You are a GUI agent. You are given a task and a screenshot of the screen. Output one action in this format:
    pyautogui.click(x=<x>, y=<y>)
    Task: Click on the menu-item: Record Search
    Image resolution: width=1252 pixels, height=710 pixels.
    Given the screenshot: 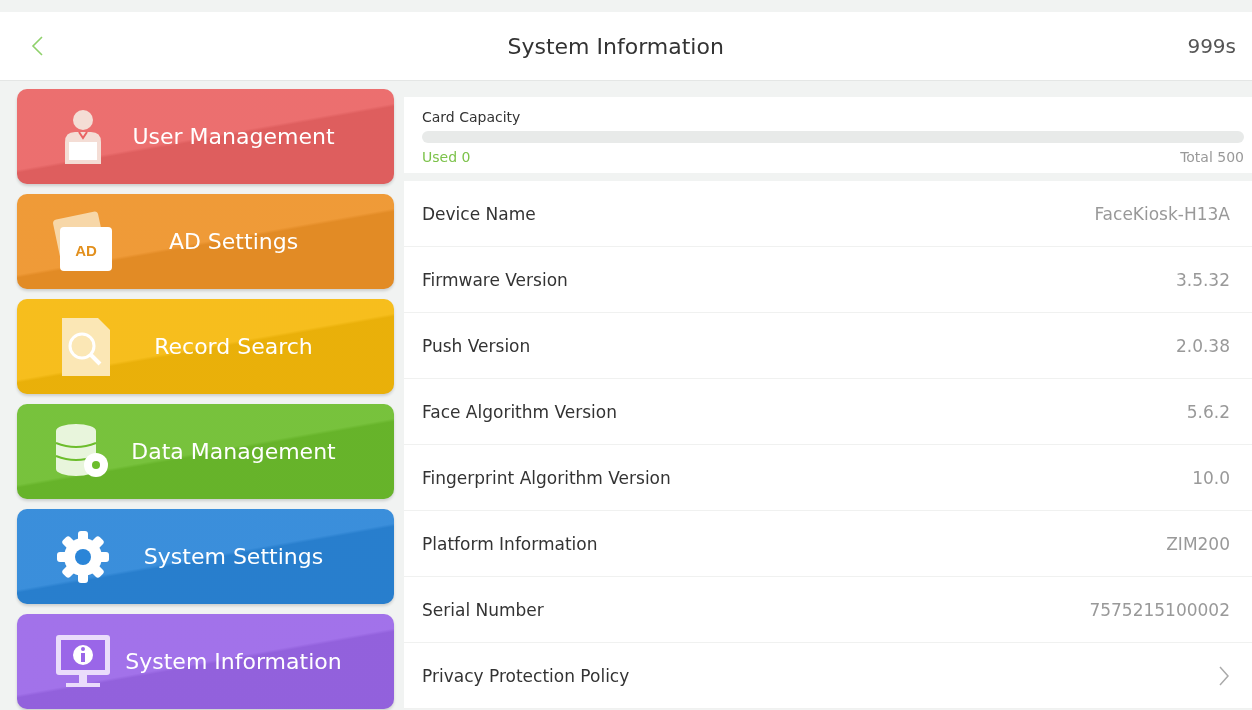 What is the action you would take?
    pyautogui.click(x=205, y=346)
    